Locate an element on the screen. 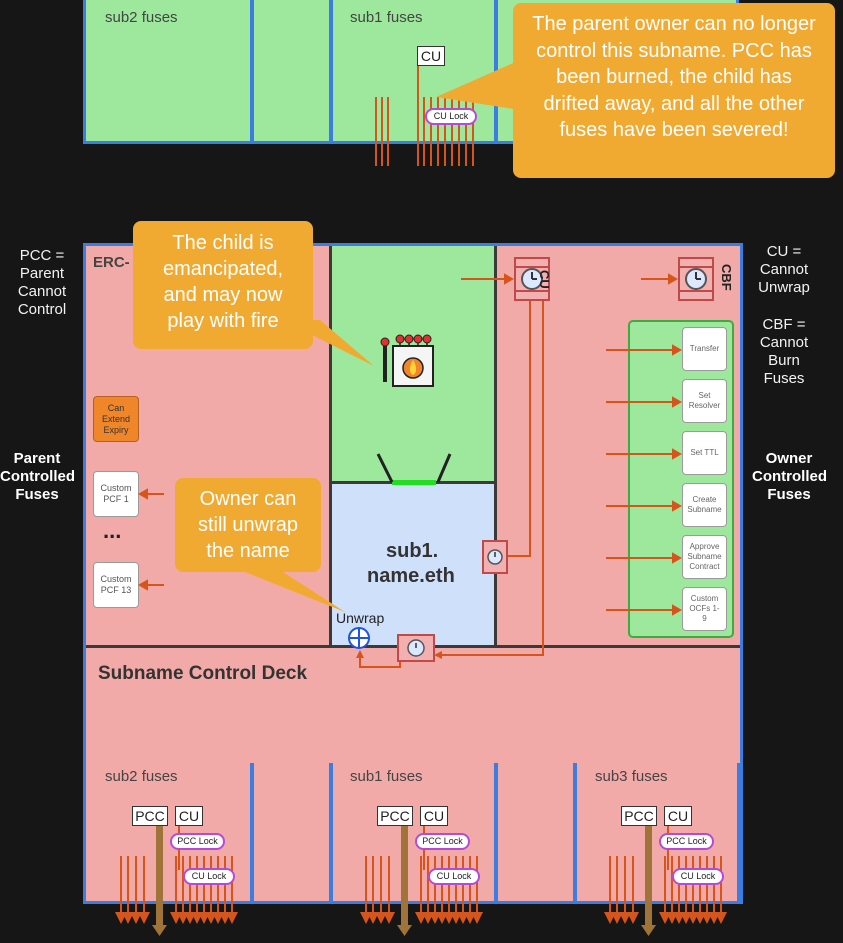  deck-sub3-cu-tag: CU is located at coordinates (678, 816).